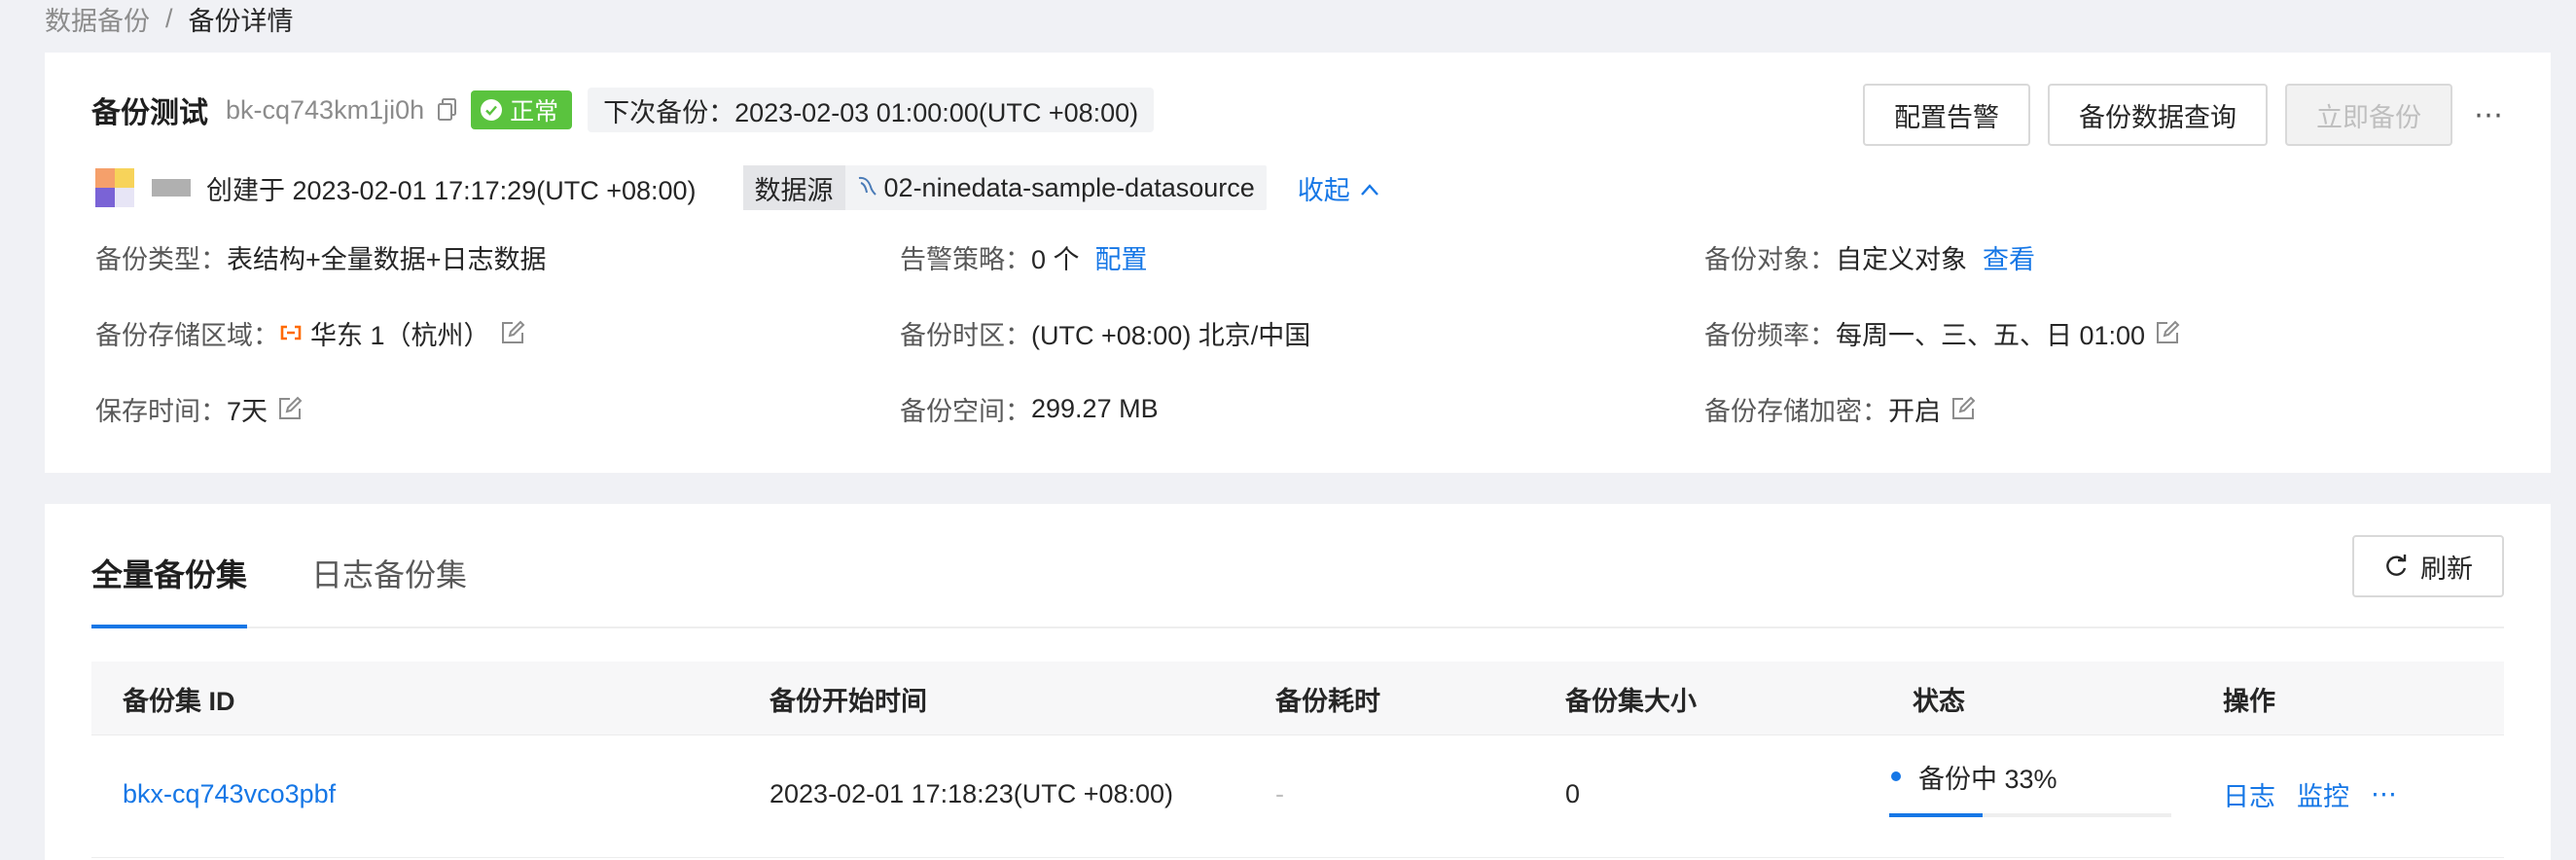 Image resolution: width=2576 pixels, height=860 pixels. I want to click on refresh-button: 刷新, so click(2428, 566).